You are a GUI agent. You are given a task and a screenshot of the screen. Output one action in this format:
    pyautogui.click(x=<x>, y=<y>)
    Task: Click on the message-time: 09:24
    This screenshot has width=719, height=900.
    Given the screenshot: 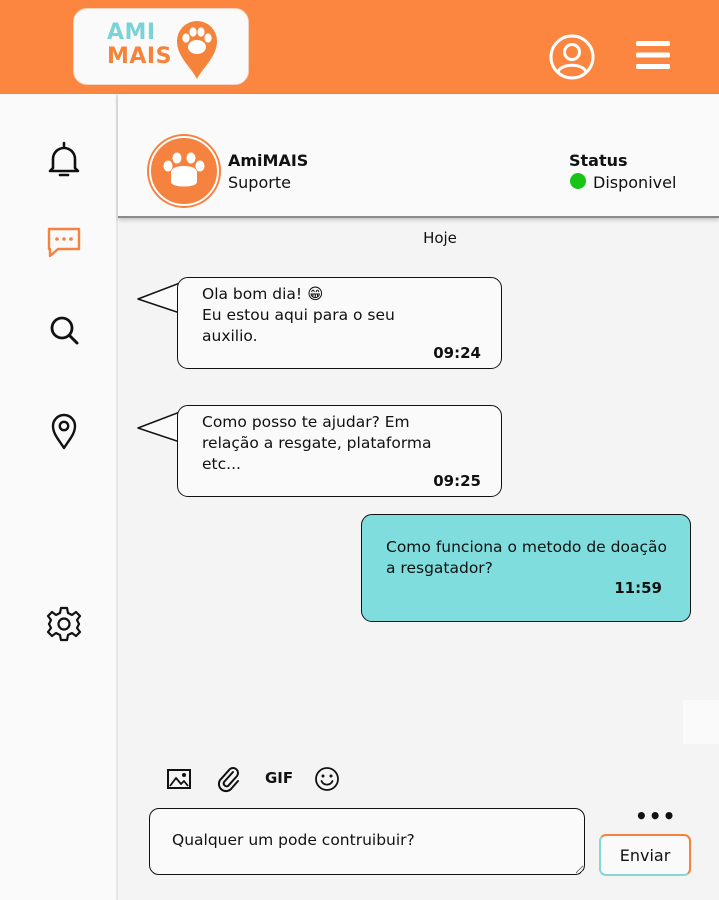 What is the action you would take?
    pyautogui.click(x=457, y=353)
    